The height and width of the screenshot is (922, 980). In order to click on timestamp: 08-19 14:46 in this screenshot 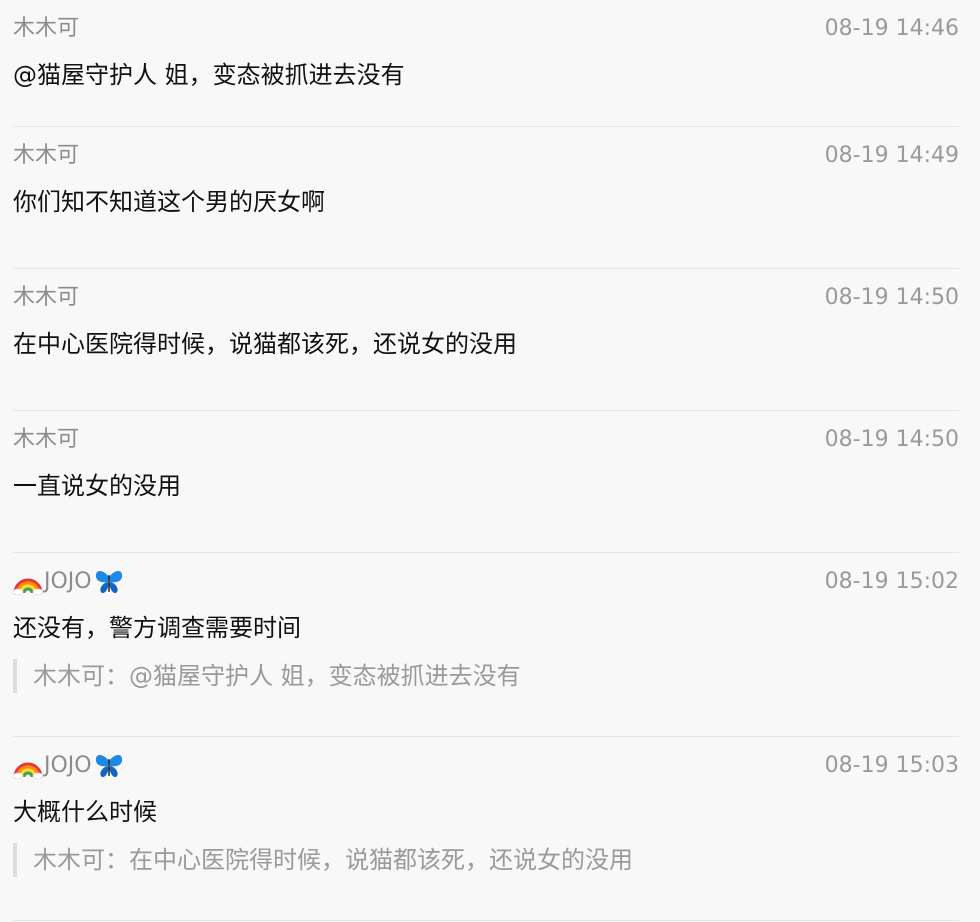, I will do `click(891, 28)`.